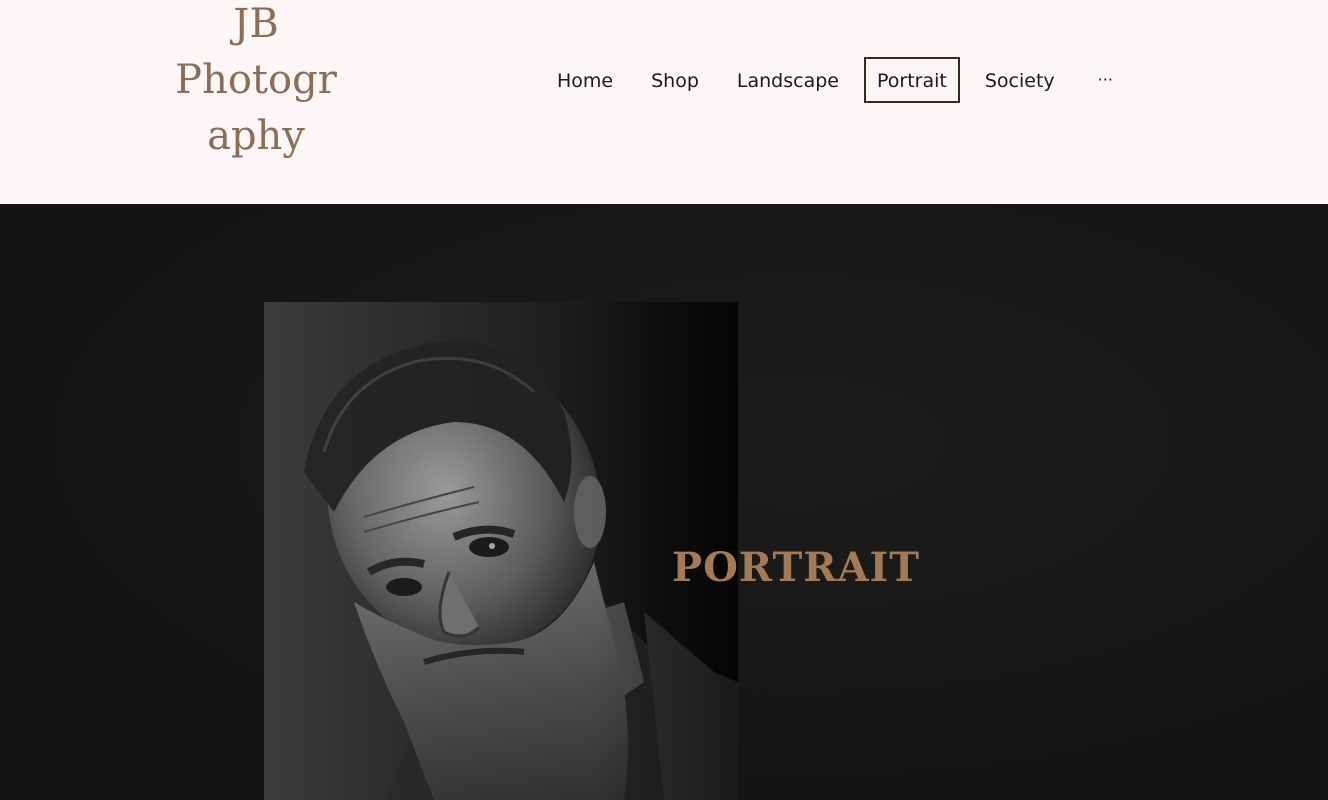 Image resolution: width=1328 pixels, height=800 pixels. What do you see at coordinates (256, 136) in the screenshot?
I see `logo-line-3: aphy` at bounding box center [256, 136].